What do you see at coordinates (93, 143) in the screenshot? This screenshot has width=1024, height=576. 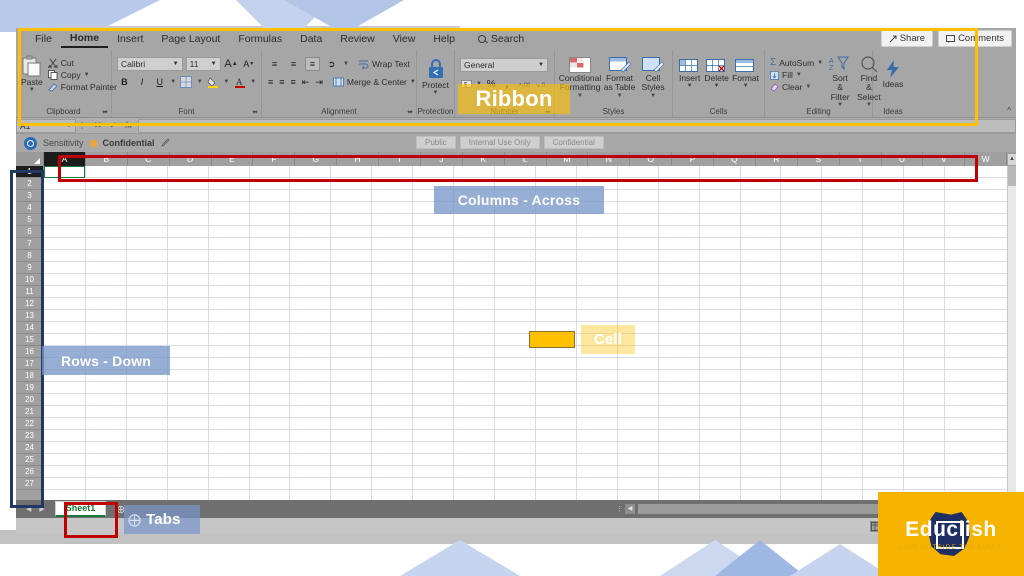 I see `sensitivity-status-dot-icon` at bounding box center [93, 143].